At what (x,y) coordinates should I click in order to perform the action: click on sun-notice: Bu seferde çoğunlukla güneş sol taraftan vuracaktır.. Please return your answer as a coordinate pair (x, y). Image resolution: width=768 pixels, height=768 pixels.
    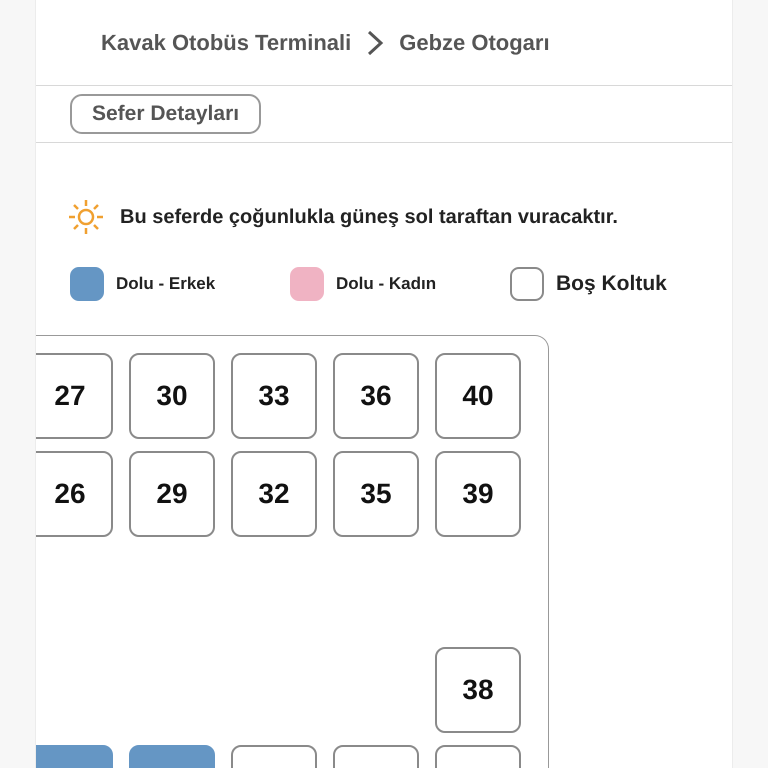
    Looking at the image, I should click on (369, 217).